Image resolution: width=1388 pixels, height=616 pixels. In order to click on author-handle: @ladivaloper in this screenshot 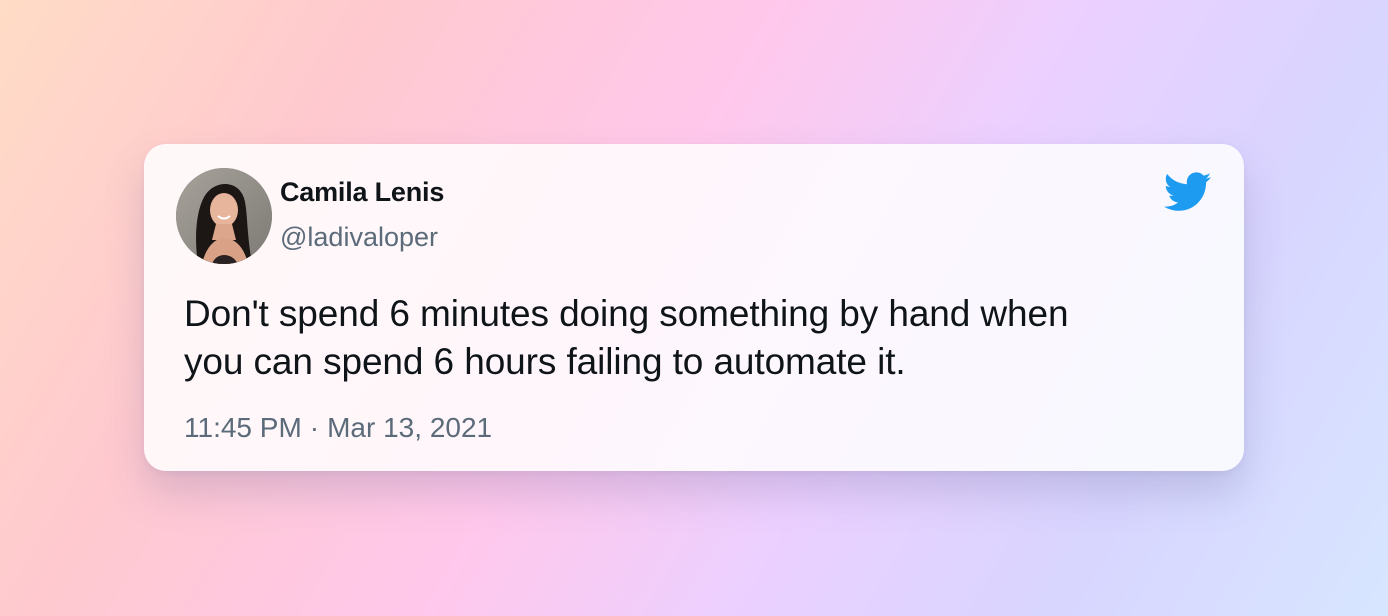, I will do `click(359, 237)`.